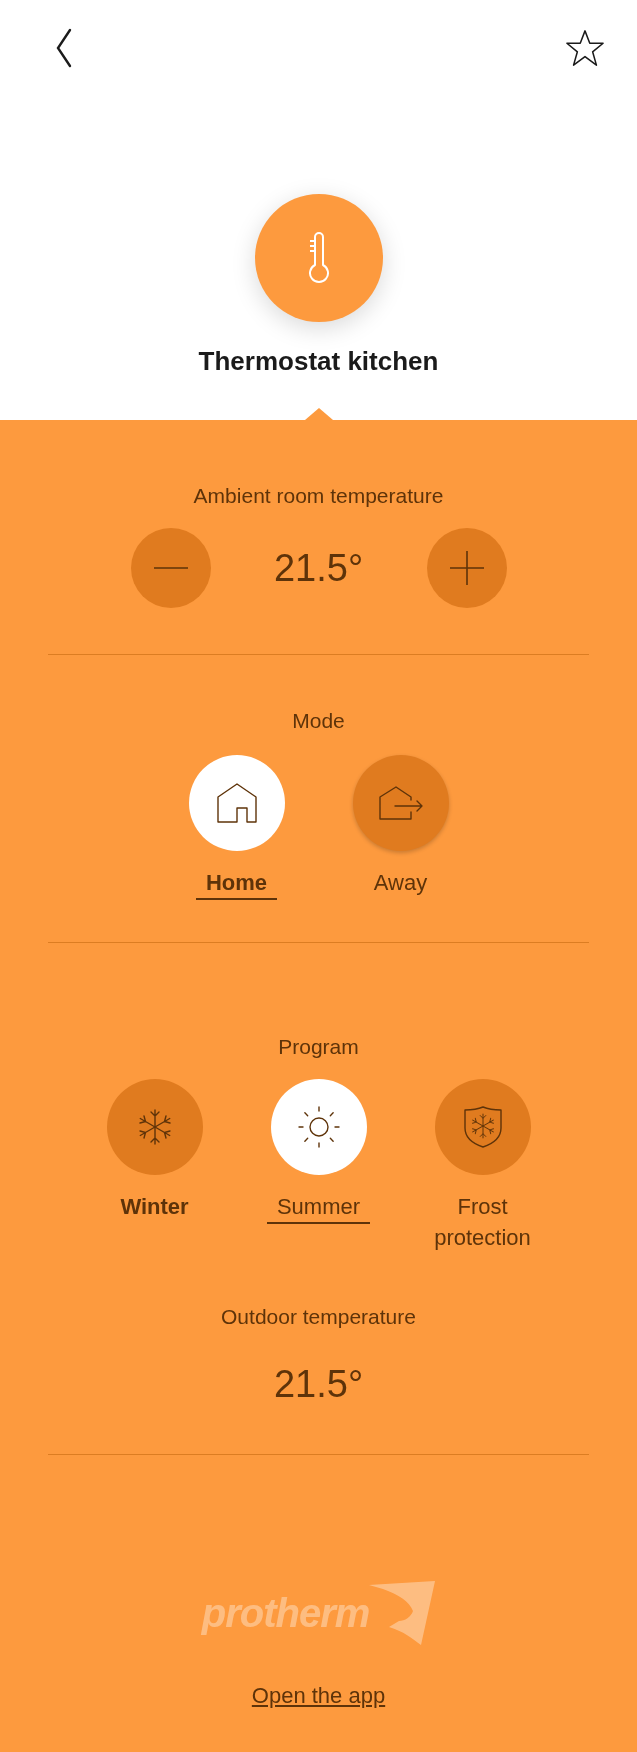 The height and width of the screenshot is (1752, 637). What do you see at coordinates (170, 568) in the screenshot?
I see `minus-icon` at bounding box center [170, 568].